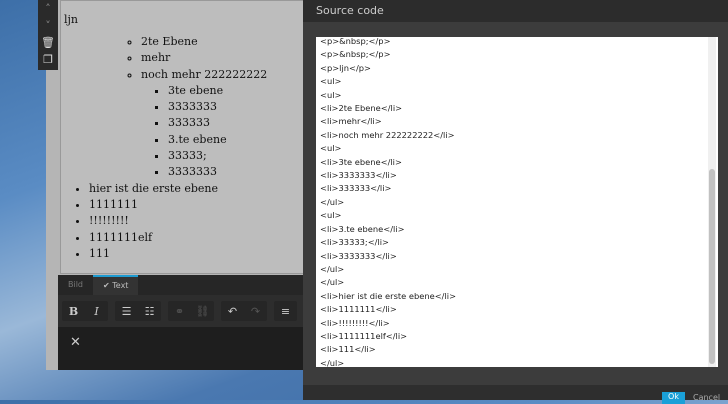 The width and height of the screenshot is (728, 404). I want to click on move-up-icon: ˄, so click(48, 8).